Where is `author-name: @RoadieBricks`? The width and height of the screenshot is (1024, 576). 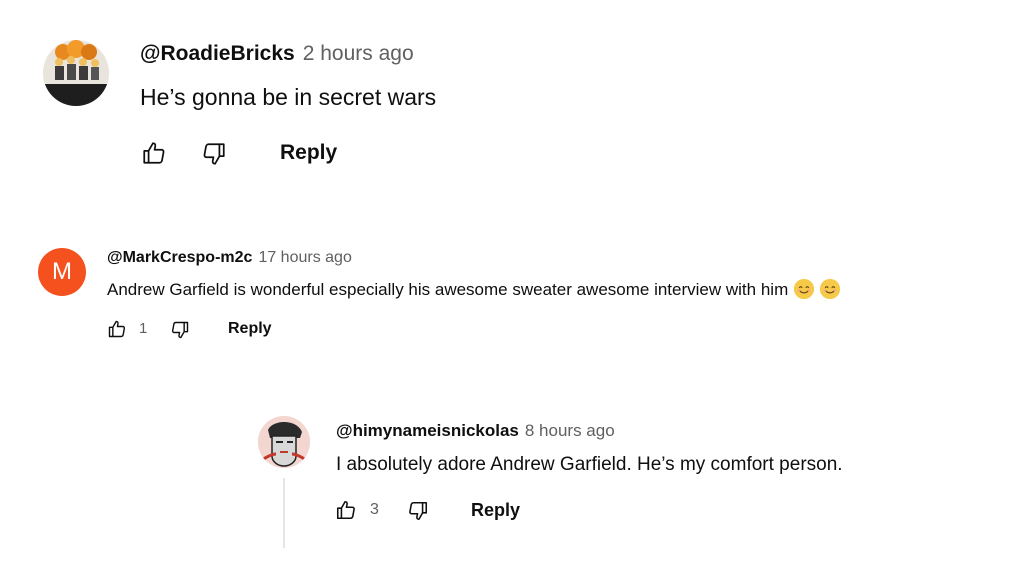
author-name: @RoadieBricks is located at coordinates (217, 53).